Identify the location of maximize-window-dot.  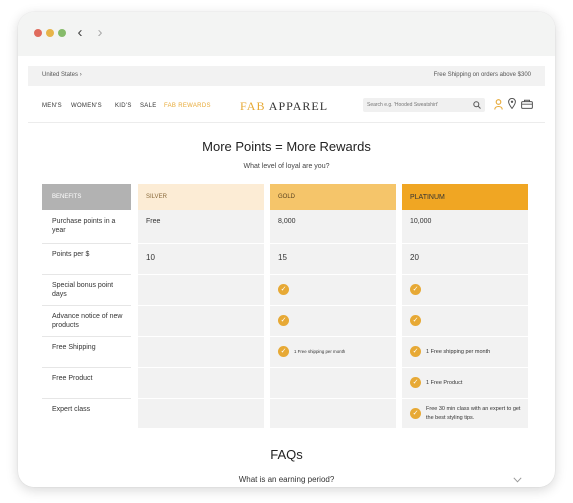
(62, 33).